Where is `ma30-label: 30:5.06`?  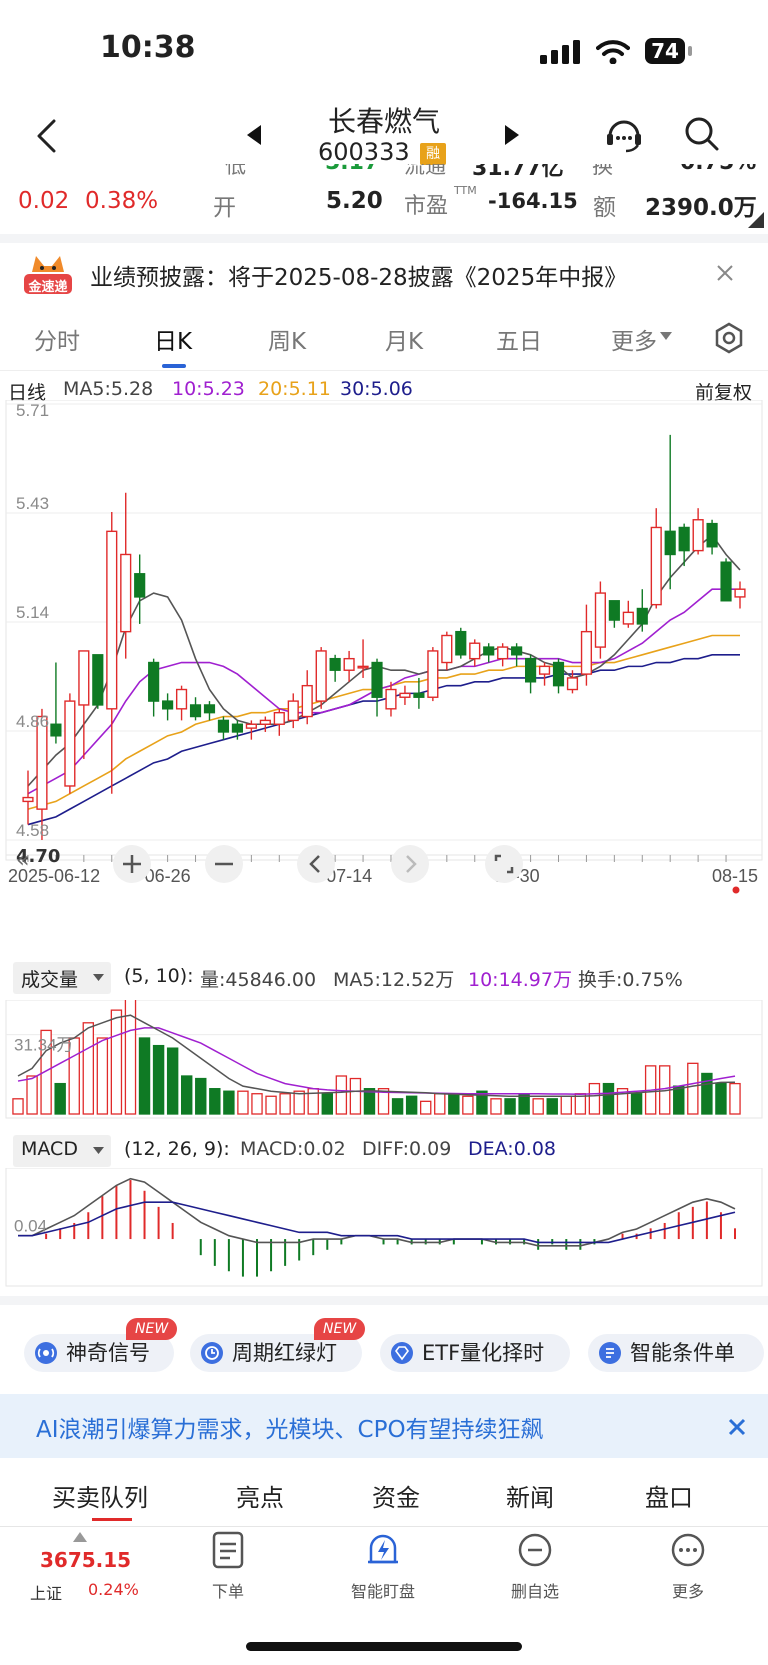 ma30-label: 30:5.06 is located at coordinates (376, 389).